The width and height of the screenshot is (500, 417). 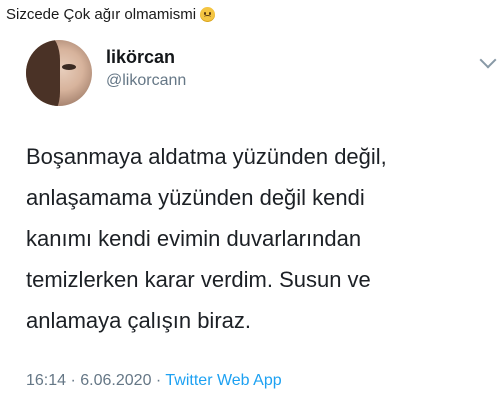 I want to click on source-app-link: Twitter Web App, so click(x=223, y=380).